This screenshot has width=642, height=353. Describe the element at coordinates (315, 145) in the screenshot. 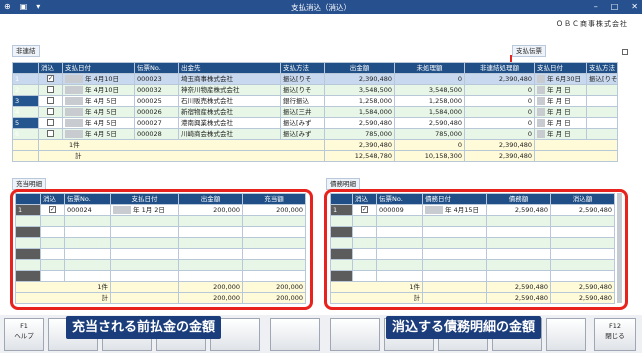

I see `summary-row-count: 1件 2,390,480 0 2,390,480` at that location.